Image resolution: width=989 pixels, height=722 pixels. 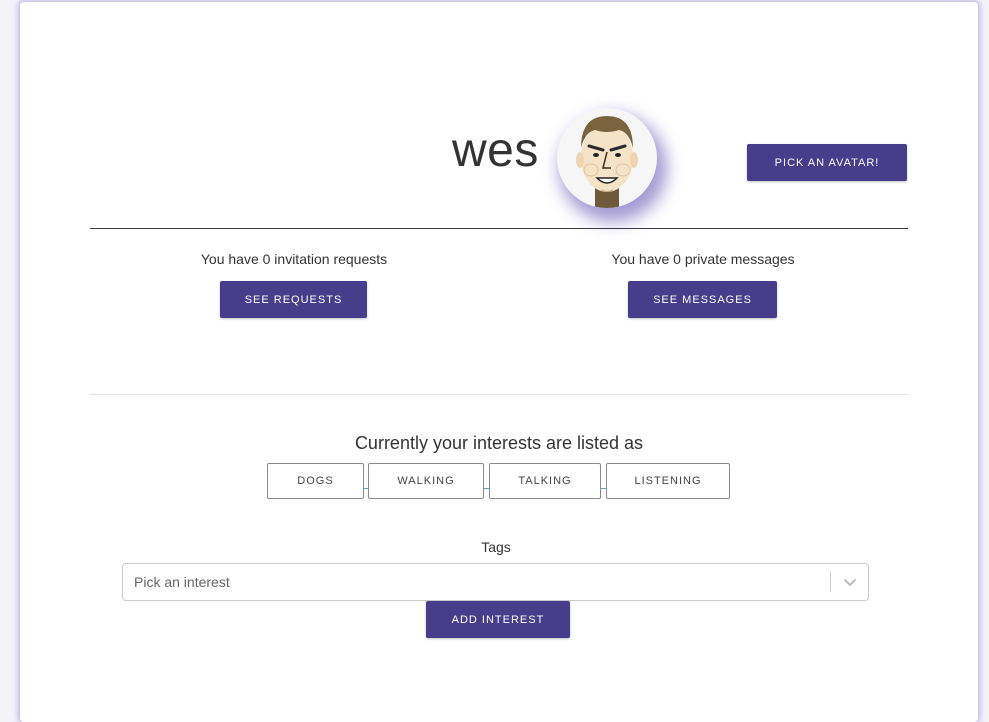 I want to click on interest-tag-listening: LISTENING, so click(x=668, y=481).